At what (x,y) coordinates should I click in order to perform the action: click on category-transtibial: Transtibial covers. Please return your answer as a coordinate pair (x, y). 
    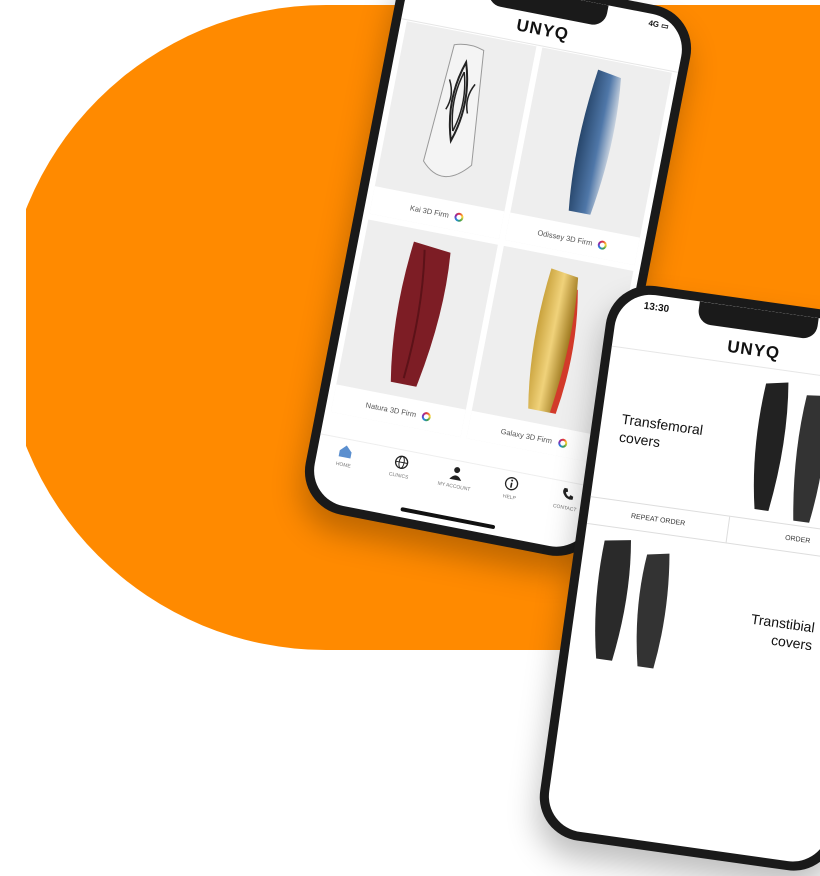
    Looking at the image, I should click on (692, 623).